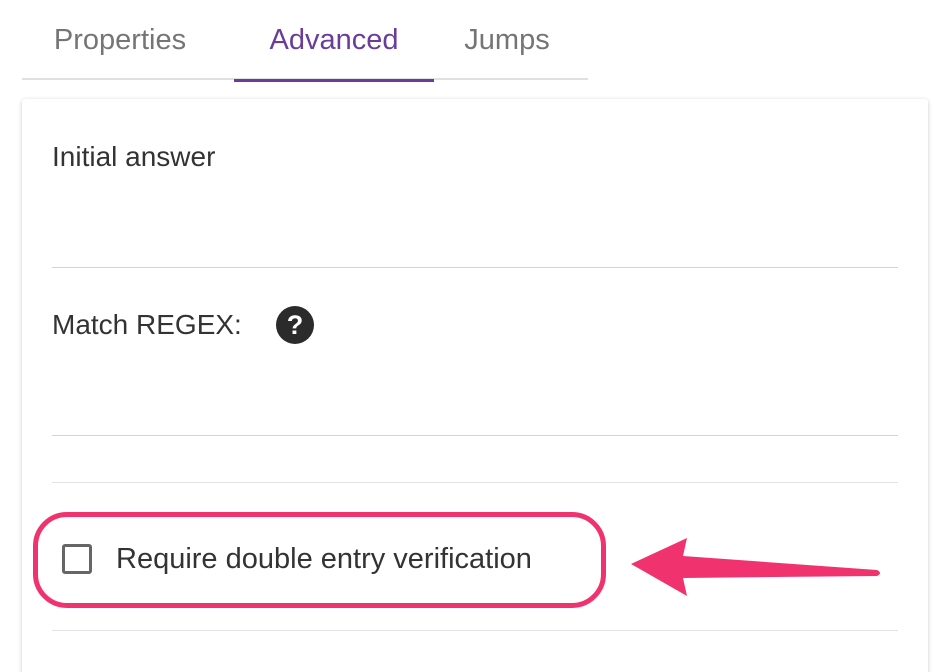 The width and height of the screenshot is (950, 672). What do you see at coordinates (334, 41) in the screenshot?
I see `tab-advanced: Advanced` at bounding box center [334, 41].